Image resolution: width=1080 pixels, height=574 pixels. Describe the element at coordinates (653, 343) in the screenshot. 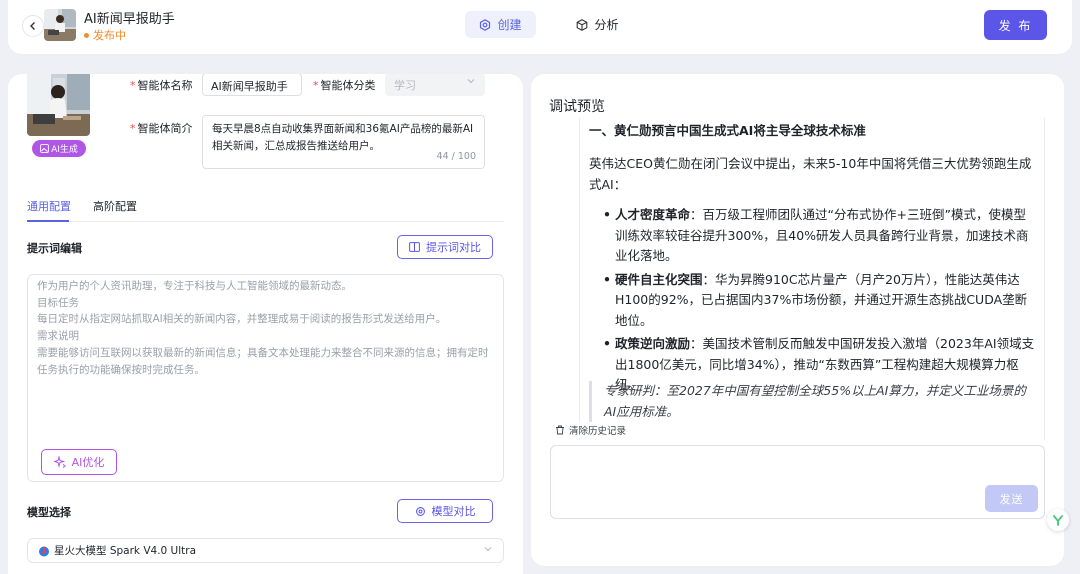

I see `bullet-title: 政策逆向激励` at that location.